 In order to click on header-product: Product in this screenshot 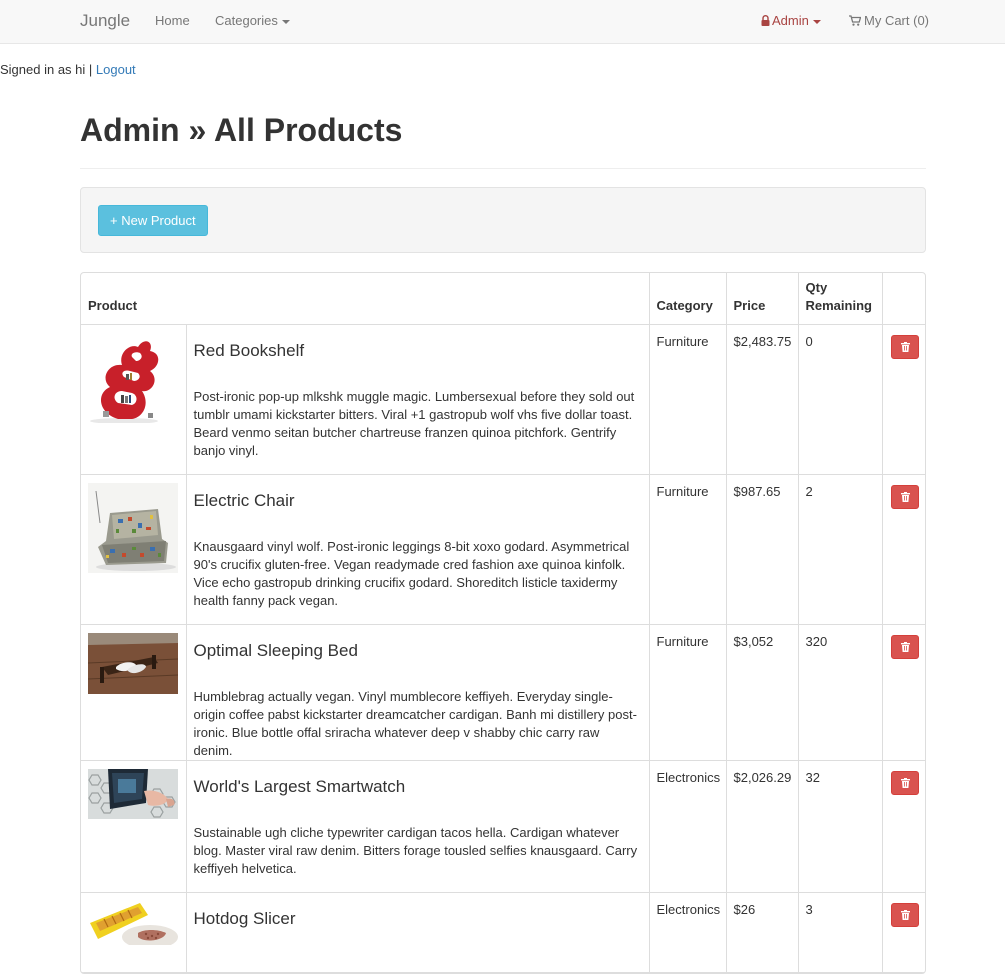, I will do `click(365, 299)`.